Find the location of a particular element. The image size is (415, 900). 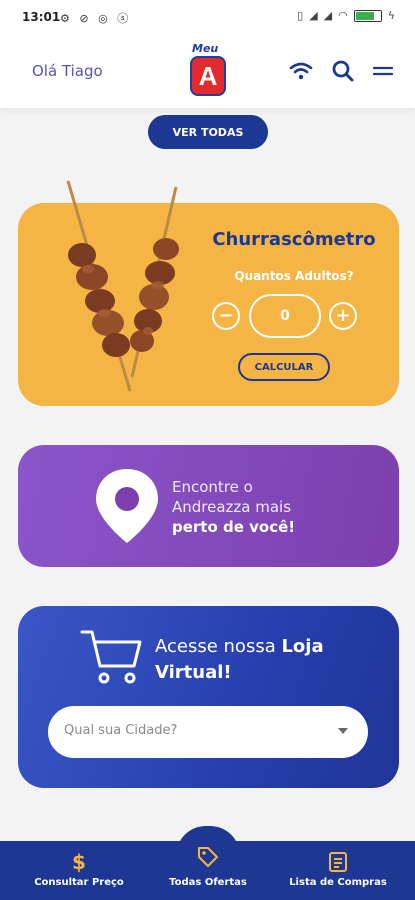

logo-letter: A is located at coordinates (208, 75).